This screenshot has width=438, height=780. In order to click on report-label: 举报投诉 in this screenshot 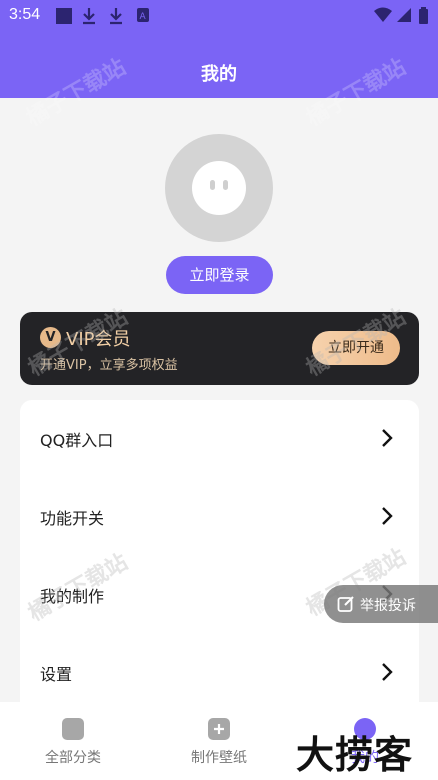, I will do `click(388, 606)`.